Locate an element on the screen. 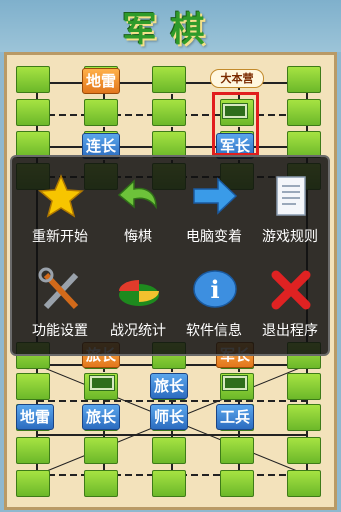 Image resolution: width=341 pixels, height=512 pixels. info-icon: i is located at coordinates (215, 289).